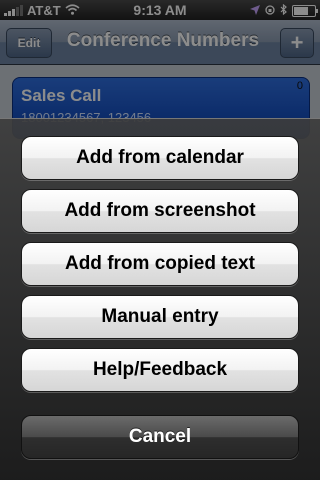  Describe the element at coordinates (160, 264) in the screenshot. I see `add-from-copied-text-button: Add from copied text` at that location.